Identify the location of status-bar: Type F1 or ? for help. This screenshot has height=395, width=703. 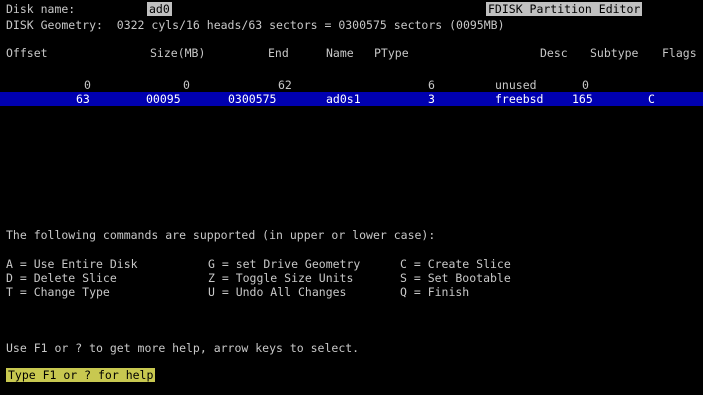
(81, 375).